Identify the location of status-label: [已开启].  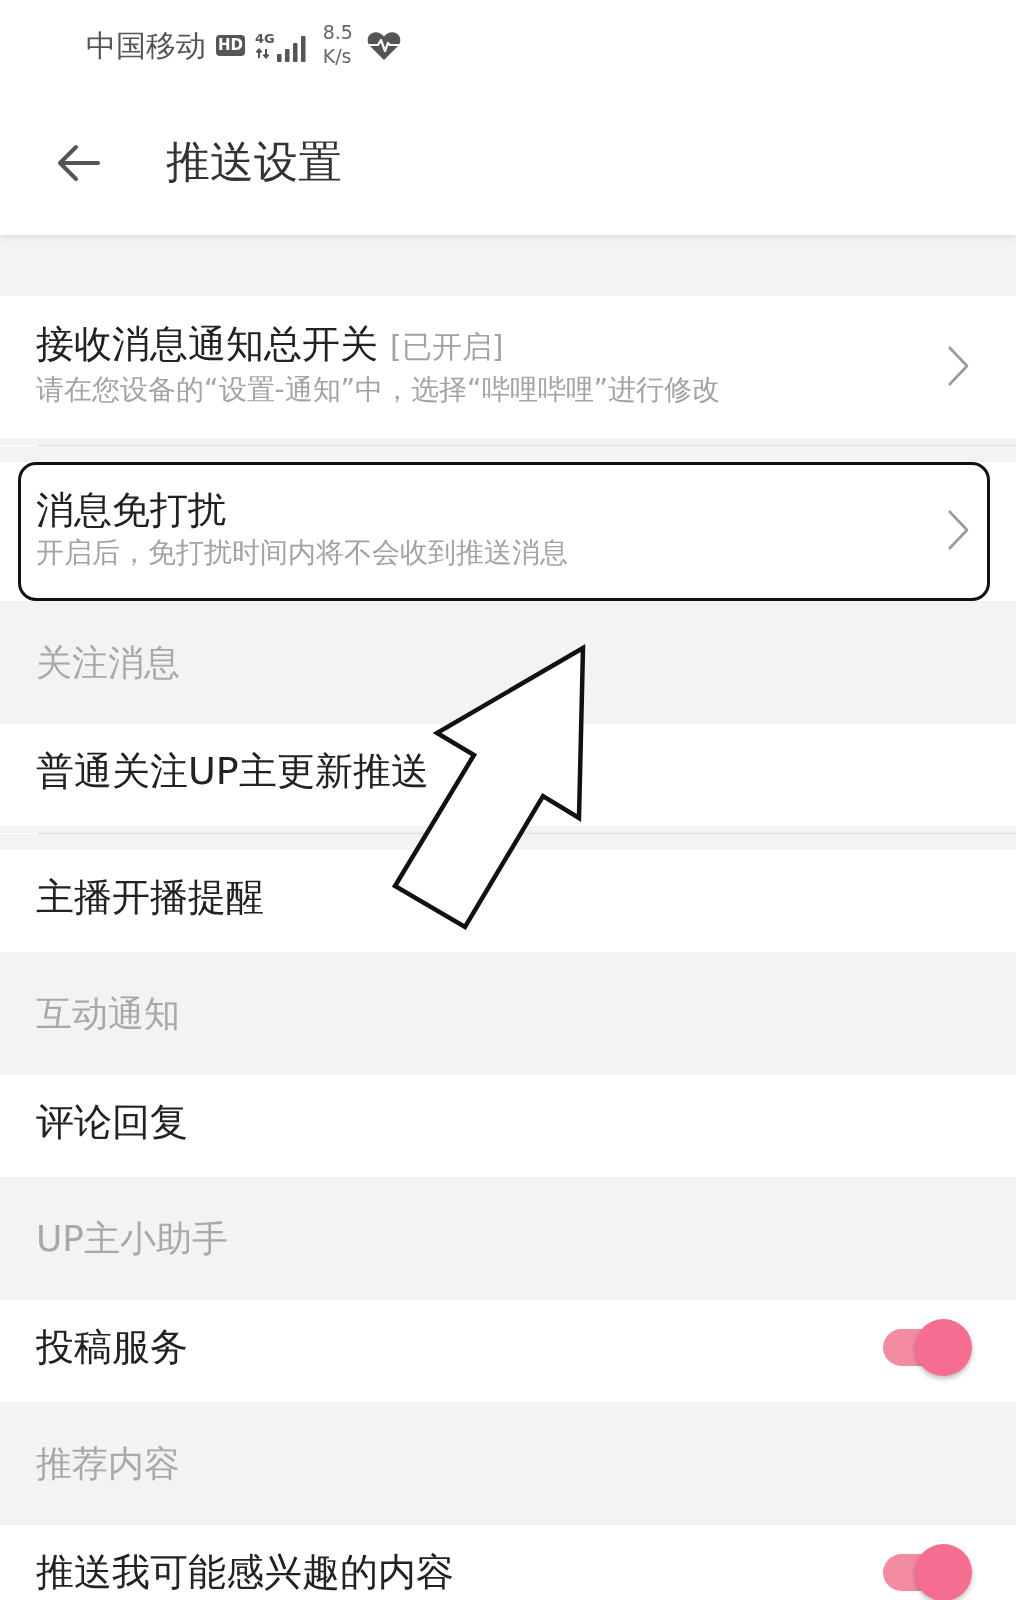
(447, 347).